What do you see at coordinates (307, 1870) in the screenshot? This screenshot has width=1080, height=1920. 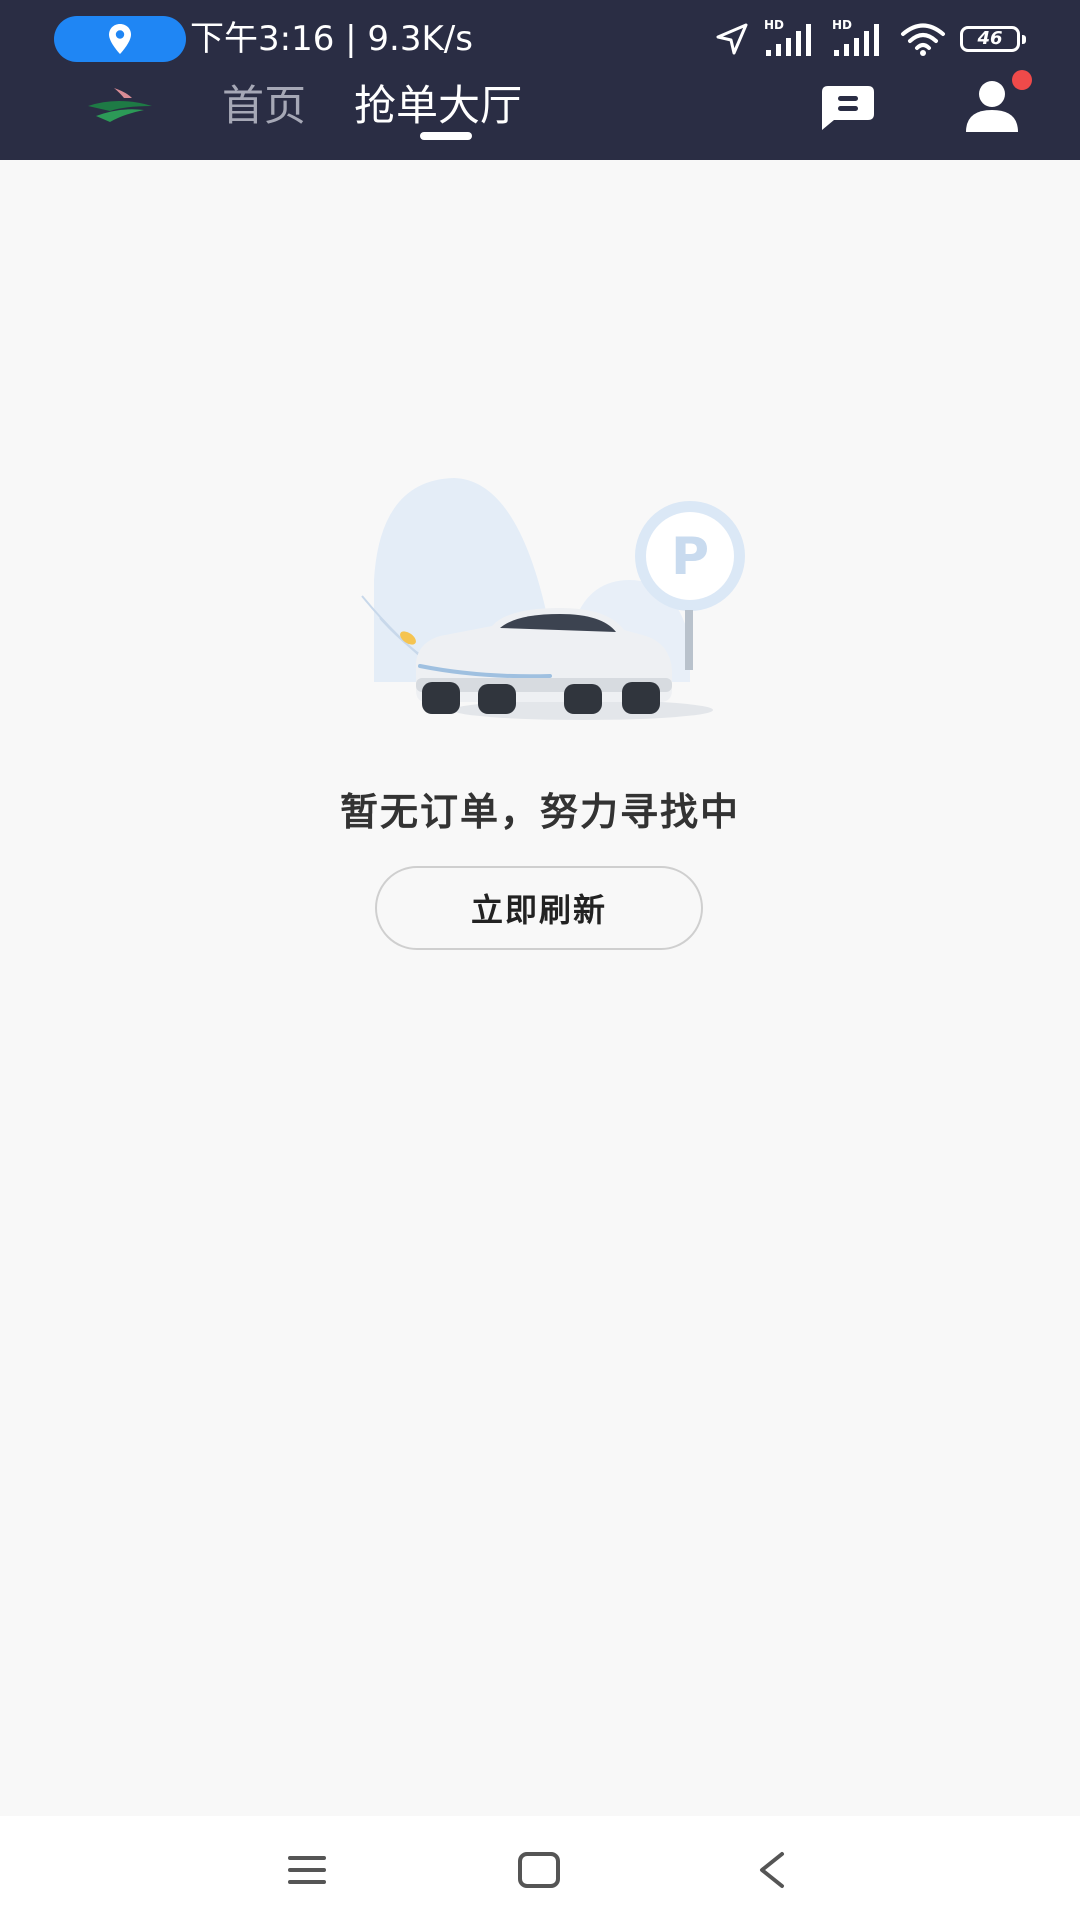 I see `menu-icon` at bounding box center [307, 1870].